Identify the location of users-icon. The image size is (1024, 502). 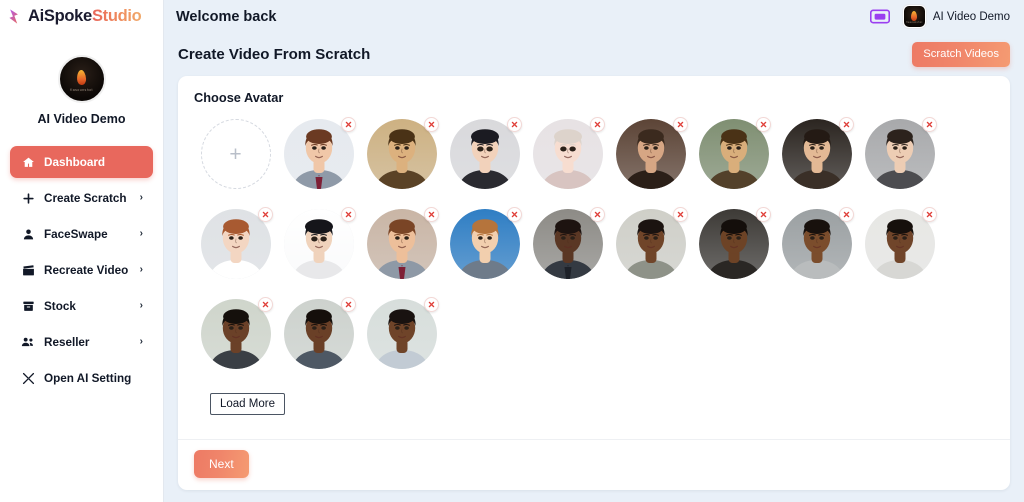
(28, 342).